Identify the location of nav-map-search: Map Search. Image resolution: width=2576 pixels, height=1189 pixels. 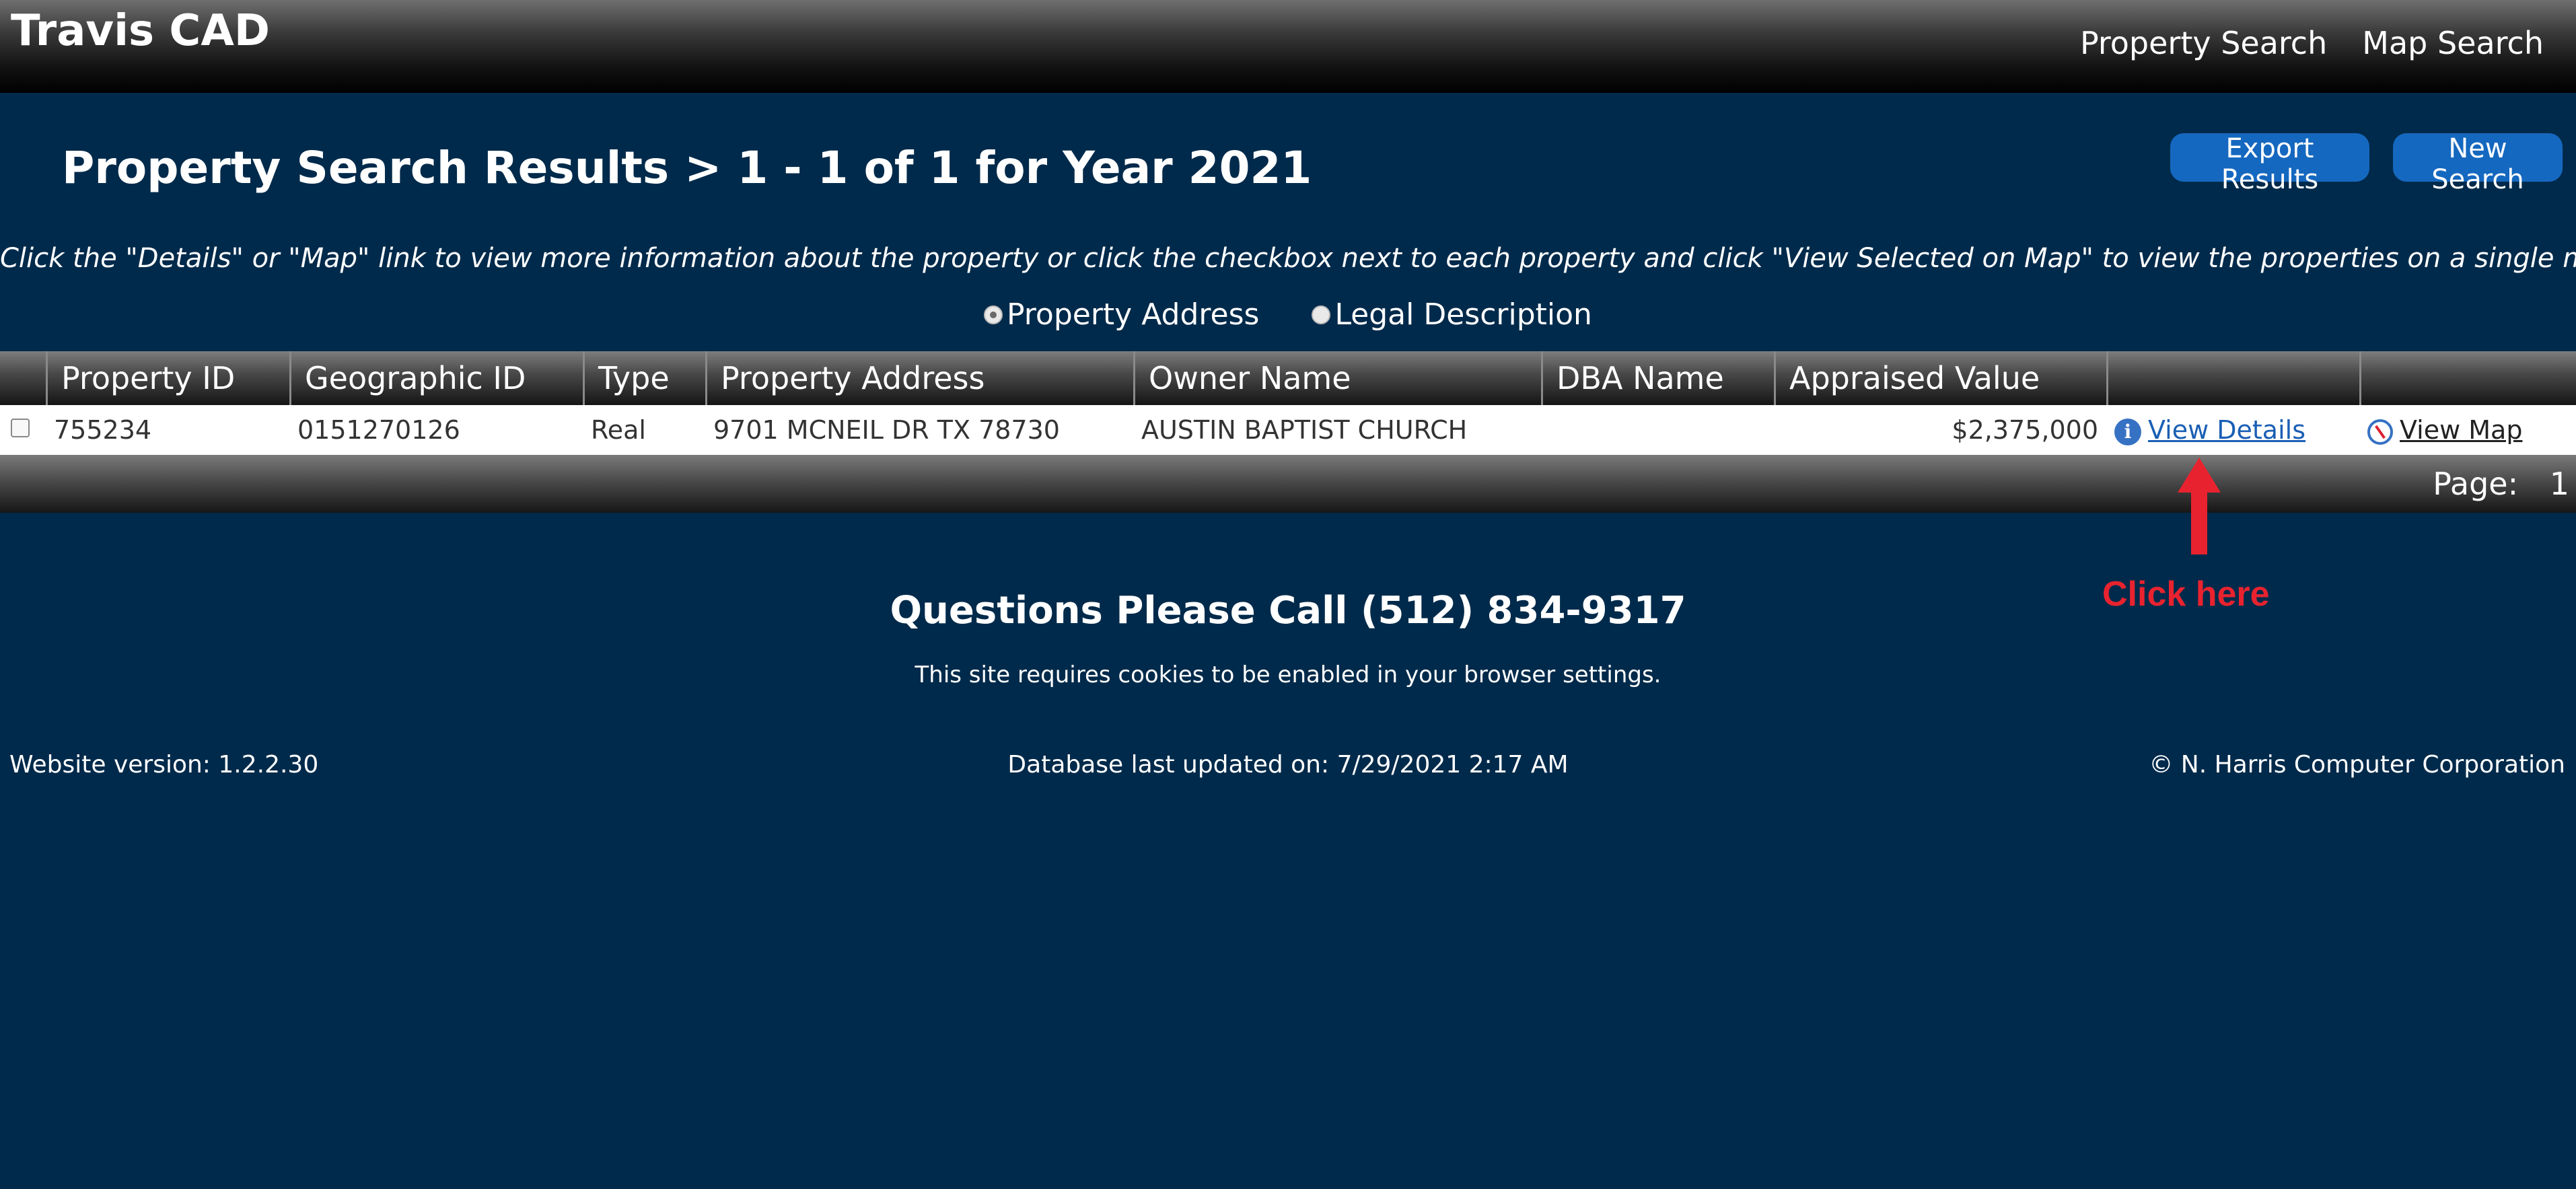
(2453, 43).